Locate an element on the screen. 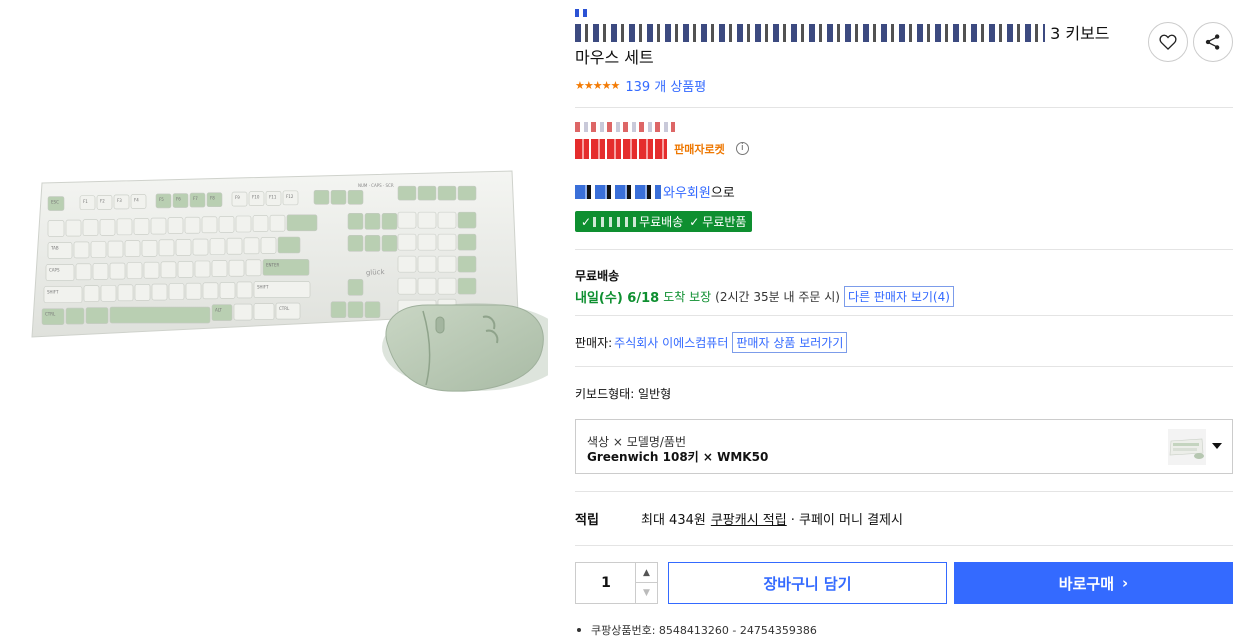 This screenshot has height=643, width=1241. keycap-label: F4 is located at coordinates (136, 200).